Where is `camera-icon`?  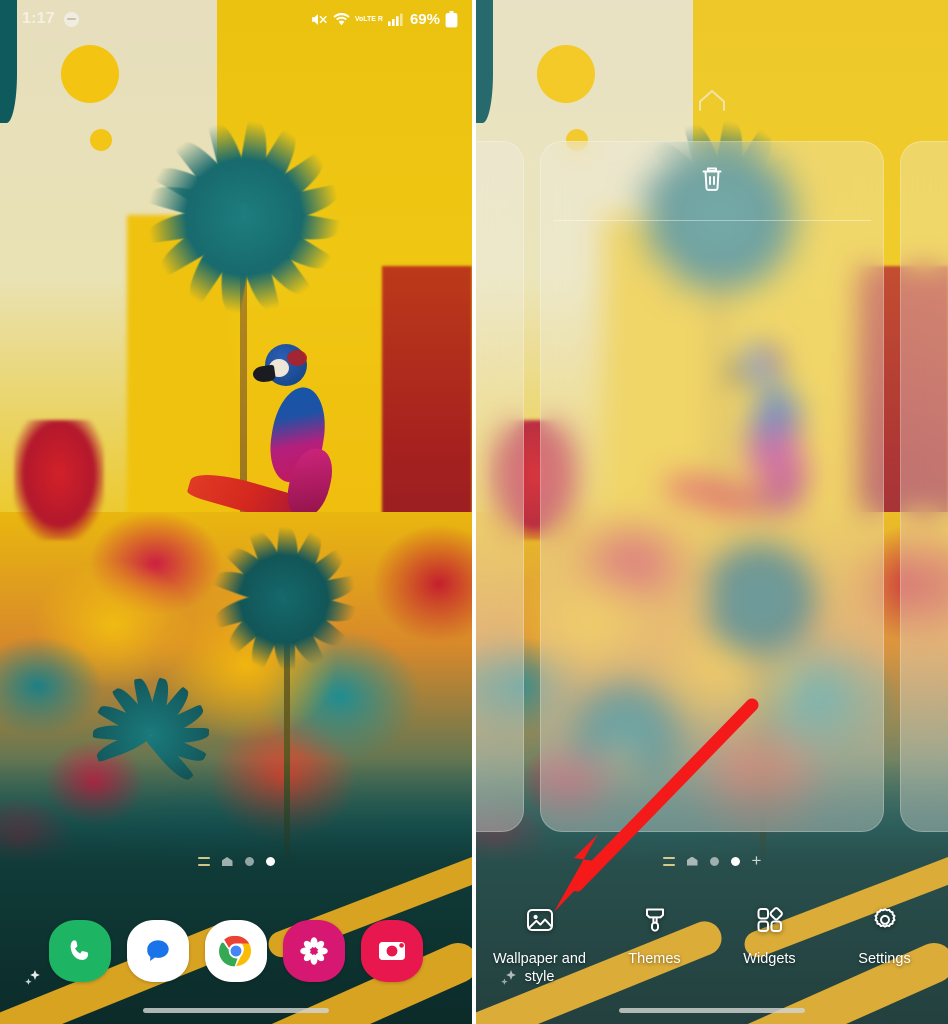 camera-icon is located at coordinates (392, 951).